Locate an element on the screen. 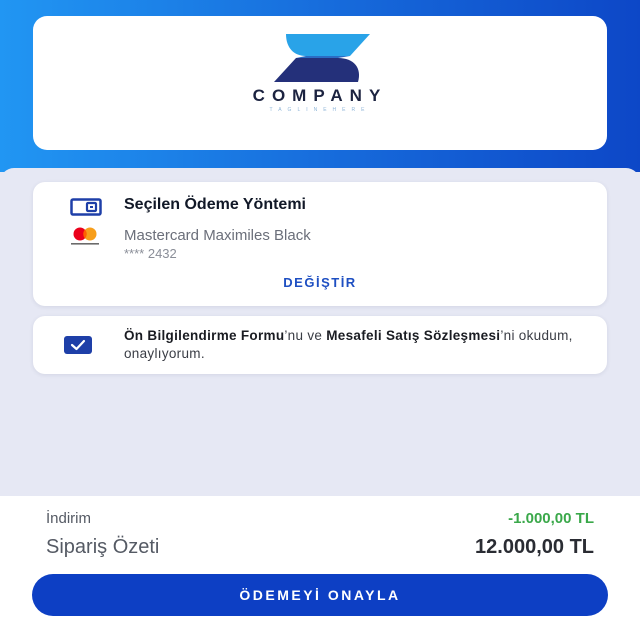 This screenshot has height=640, width=640. logo-mark-icon is located at coordinates (322, 58).